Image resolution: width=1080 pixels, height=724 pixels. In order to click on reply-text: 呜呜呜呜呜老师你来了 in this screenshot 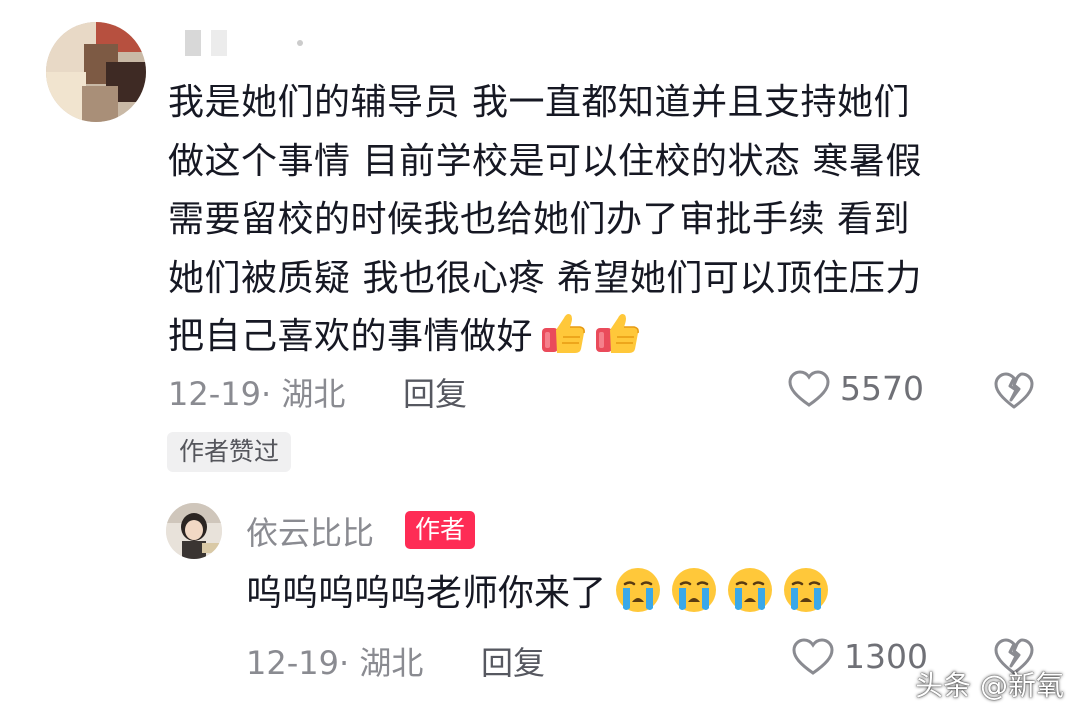, I will do `click(538, 594)`.